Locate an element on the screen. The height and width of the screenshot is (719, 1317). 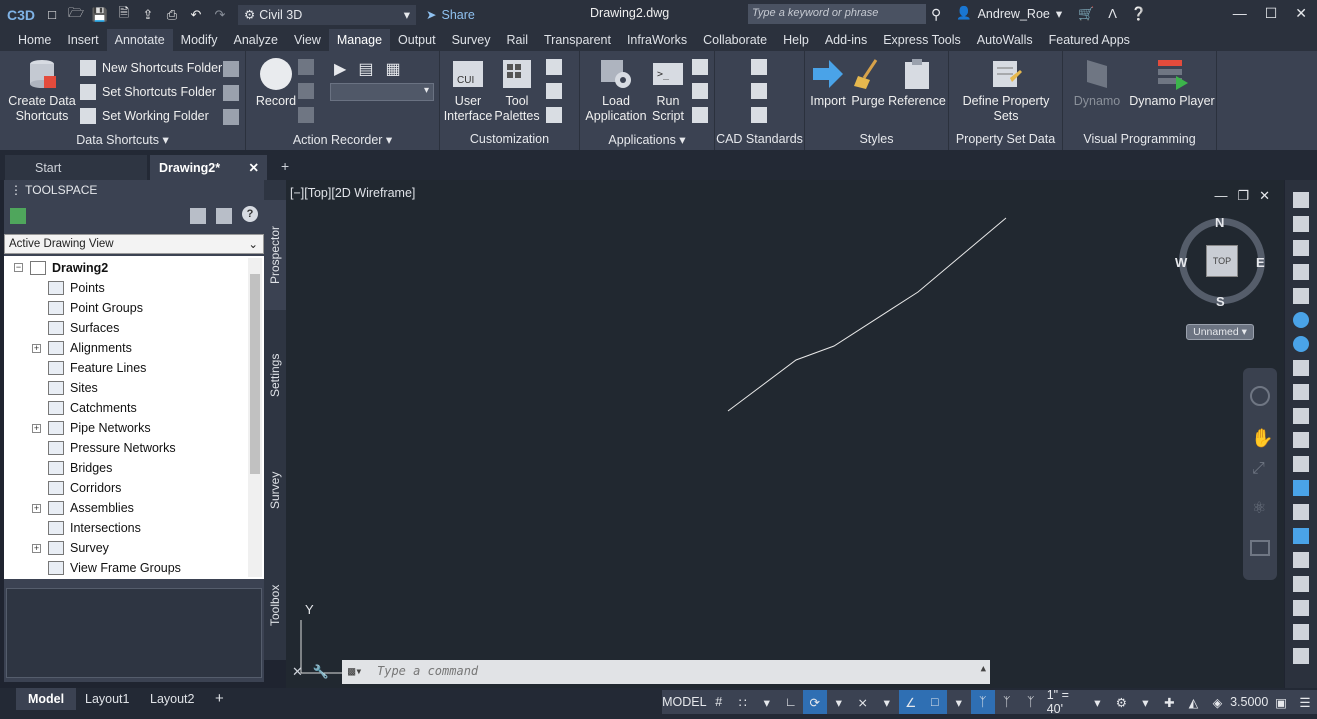
macro-edit-icon: ▤ is located at coordinates (365, 69).